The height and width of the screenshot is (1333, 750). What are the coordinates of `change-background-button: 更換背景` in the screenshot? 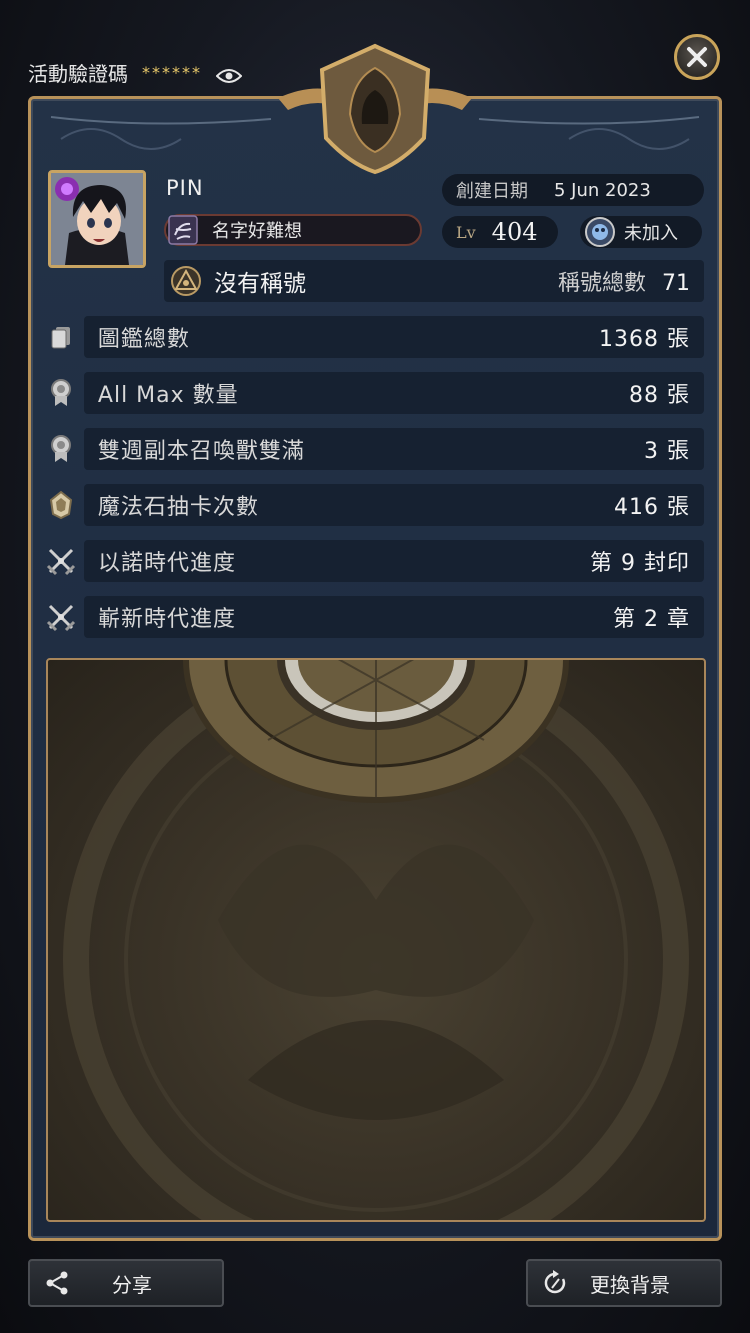 It's located at (624, 1283).